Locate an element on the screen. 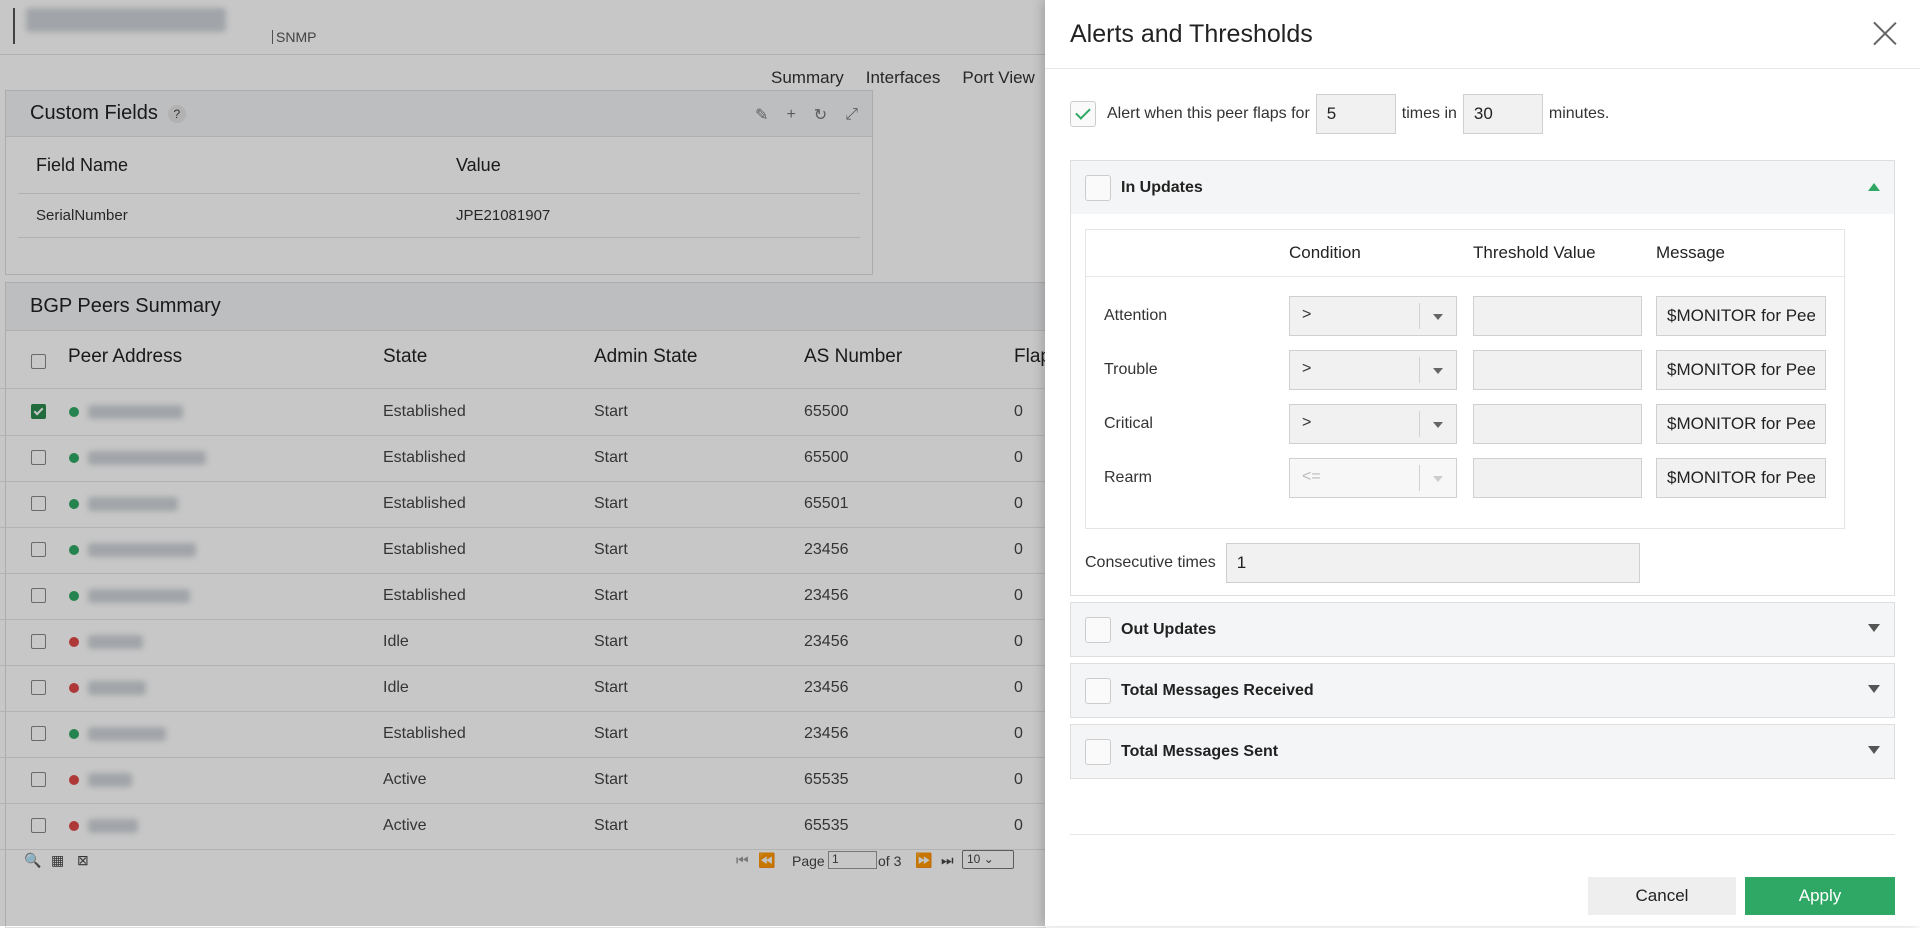  edit-icon: ✎ is located at coordinates (761, 115).